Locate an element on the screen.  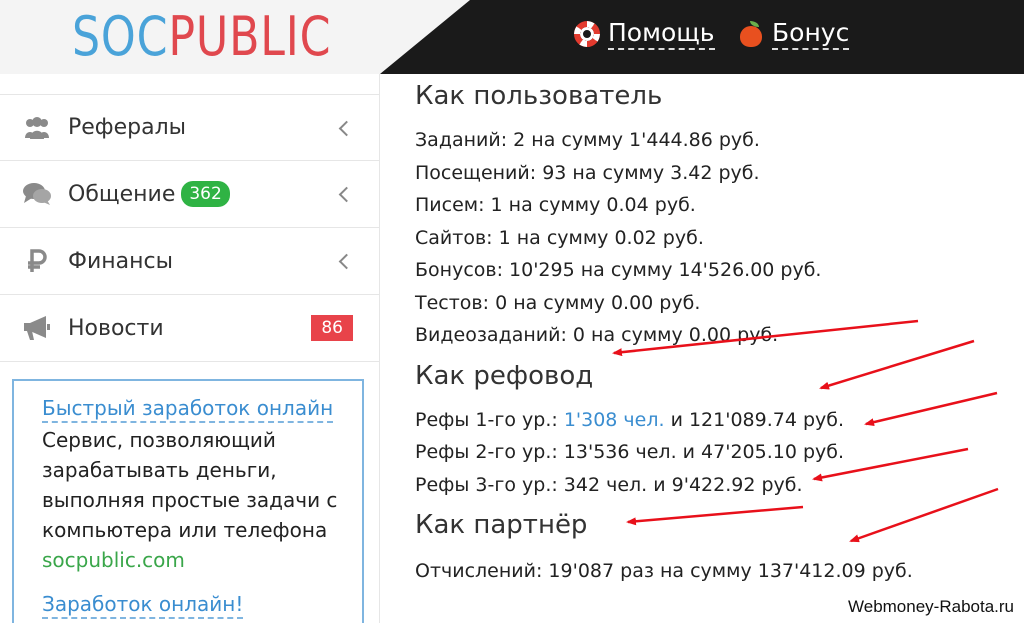
bonus-link: Бонус is located at coordinates (794, 34).